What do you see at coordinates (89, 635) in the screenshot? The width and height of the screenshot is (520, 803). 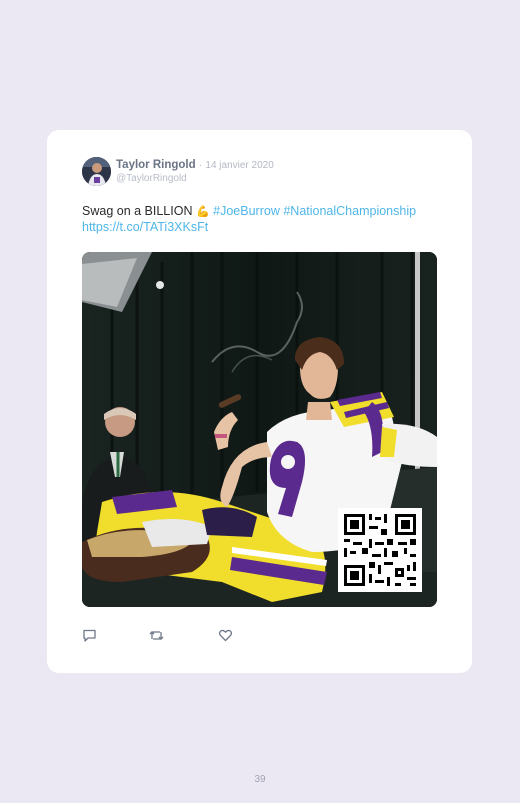 I see `reply-icon` at bounding box center [89, 635].